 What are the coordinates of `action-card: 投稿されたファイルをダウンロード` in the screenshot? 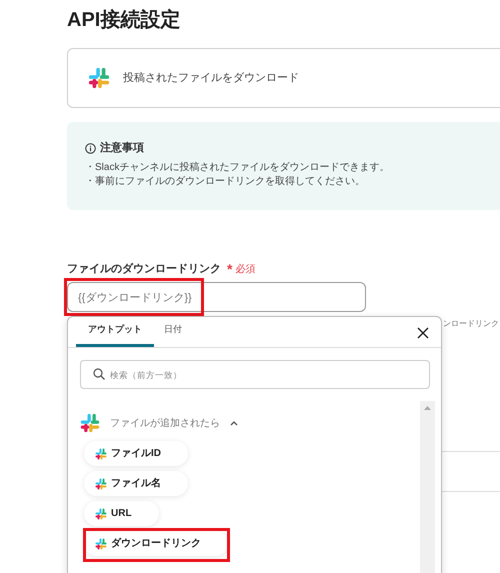 It's located at (283, 78).